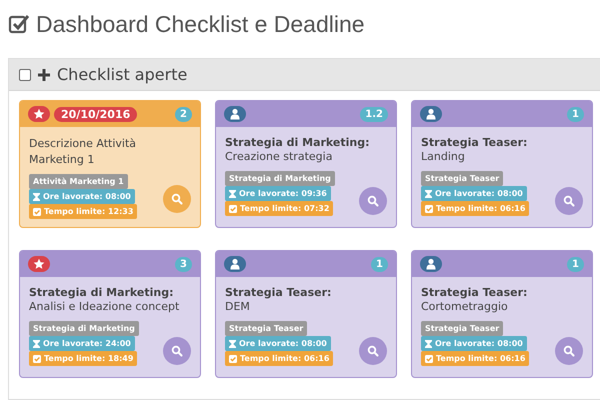  Describe the element at coordinates (44, 74) in the screenshot. I see `plus-icon` at that location.